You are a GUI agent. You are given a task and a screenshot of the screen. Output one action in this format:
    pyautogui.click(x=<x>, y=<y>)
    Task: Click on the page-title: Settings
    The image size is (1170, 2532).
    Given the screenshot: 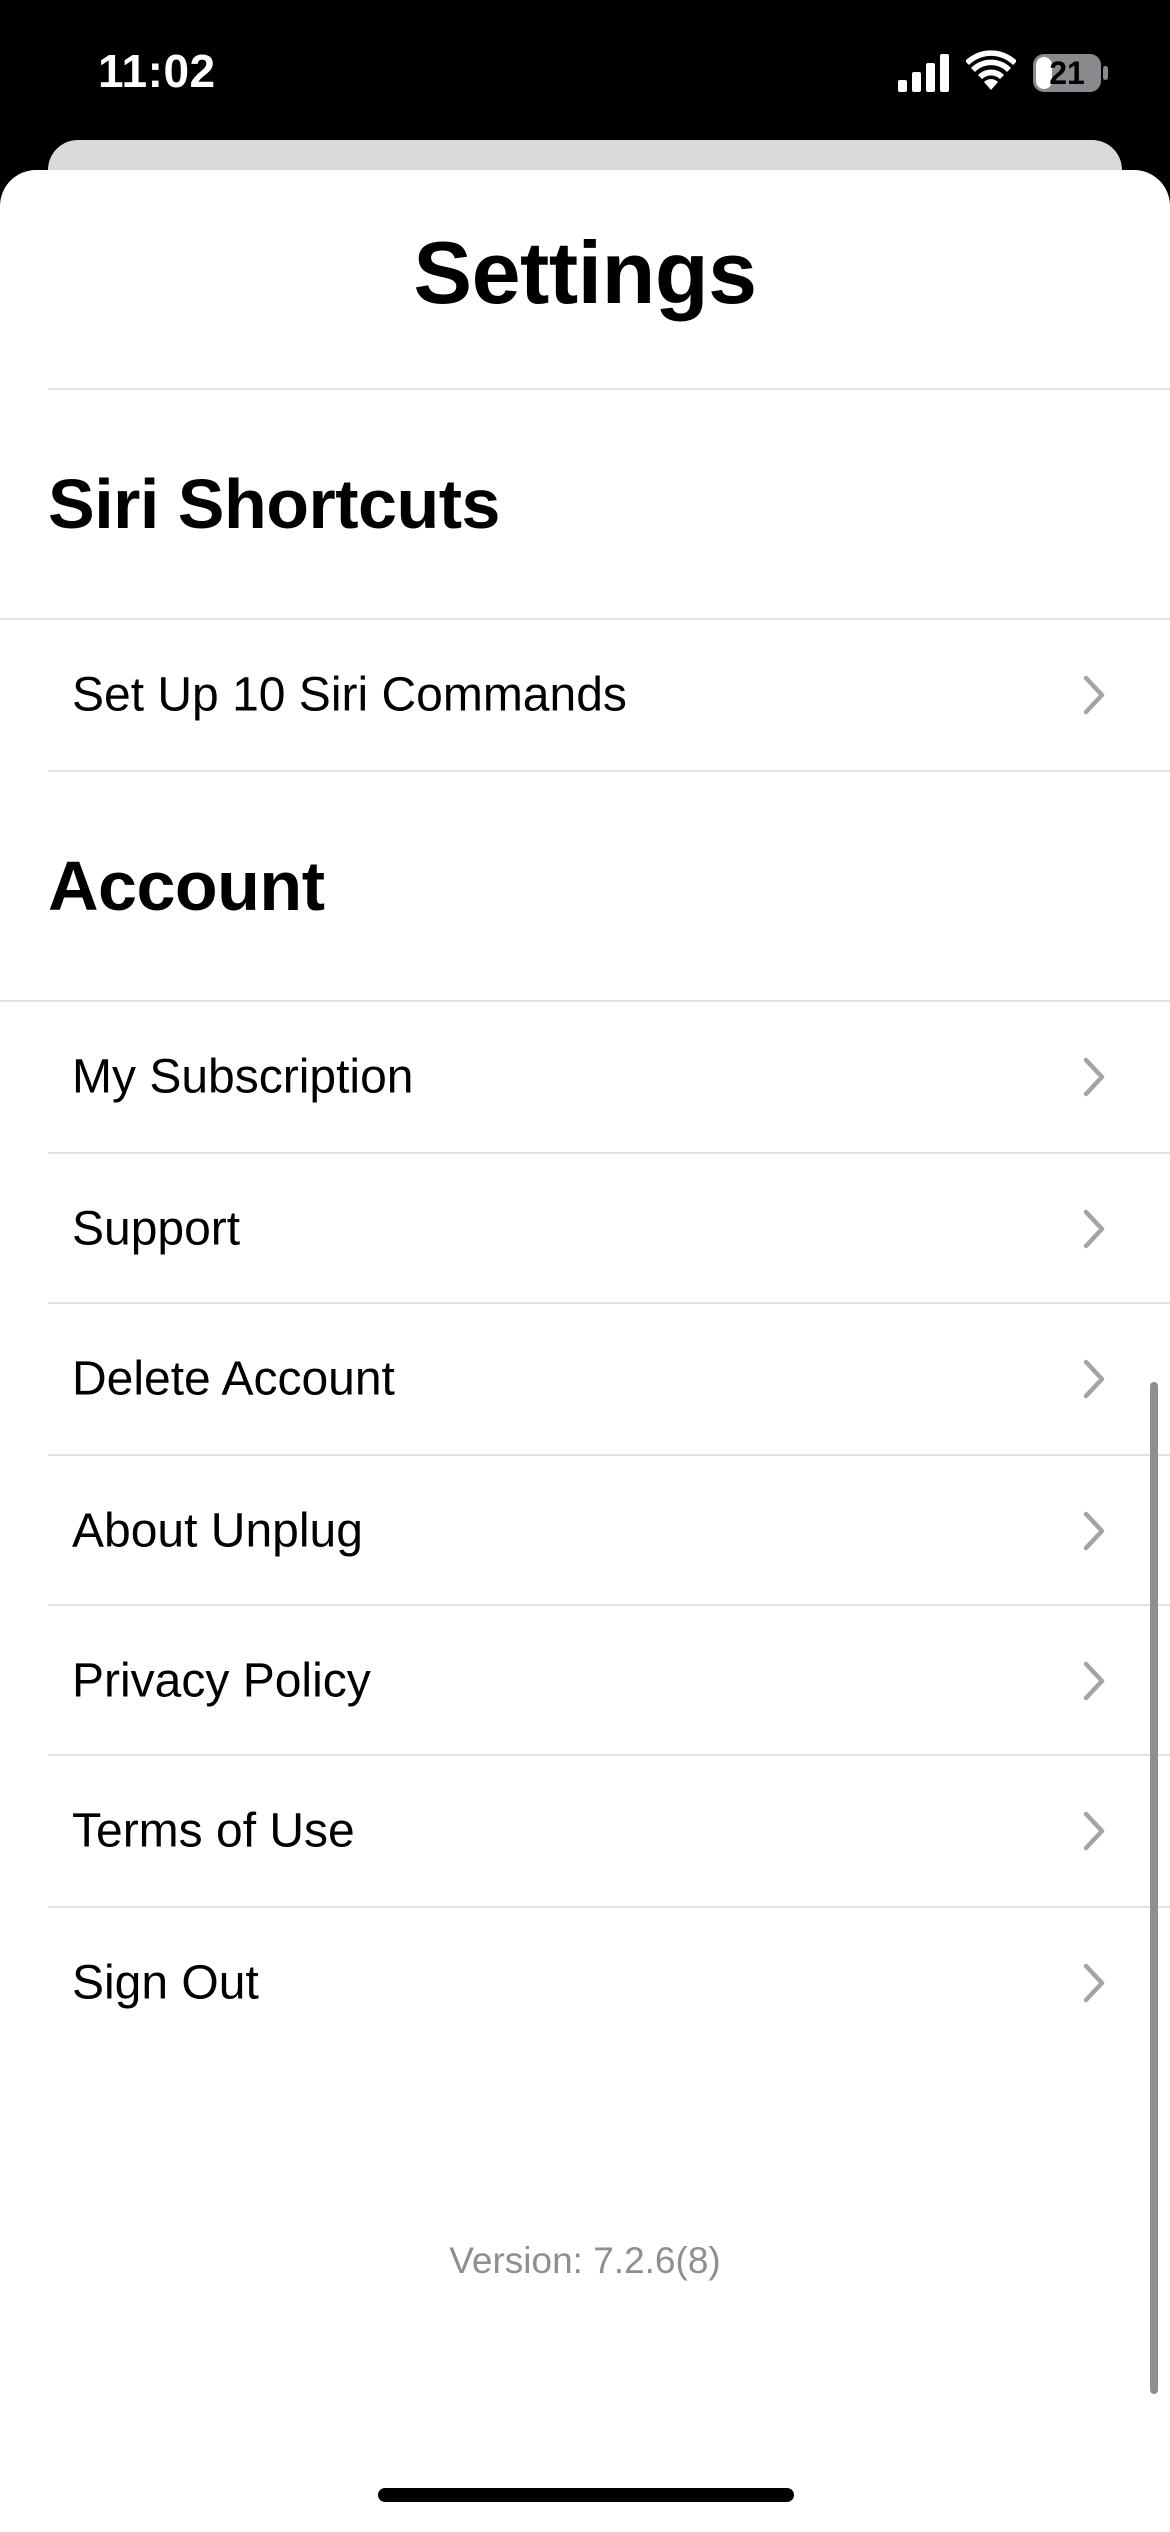 What is the action you would take?
    pyautogui.click(x=585, y=272)
    